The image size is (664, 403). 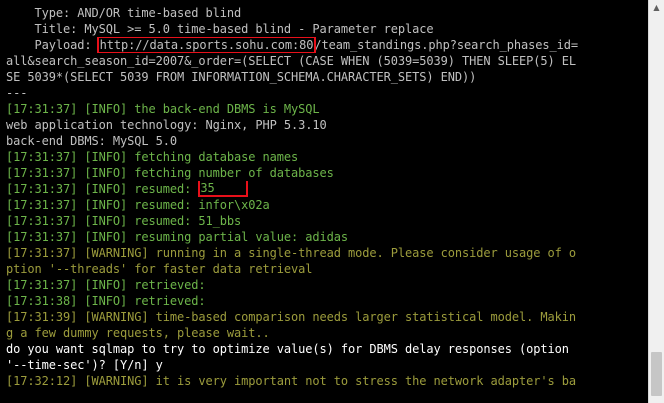 I want to click on line-text: '--time-sec')? [Y/n] y, so click(x=84, y=365).